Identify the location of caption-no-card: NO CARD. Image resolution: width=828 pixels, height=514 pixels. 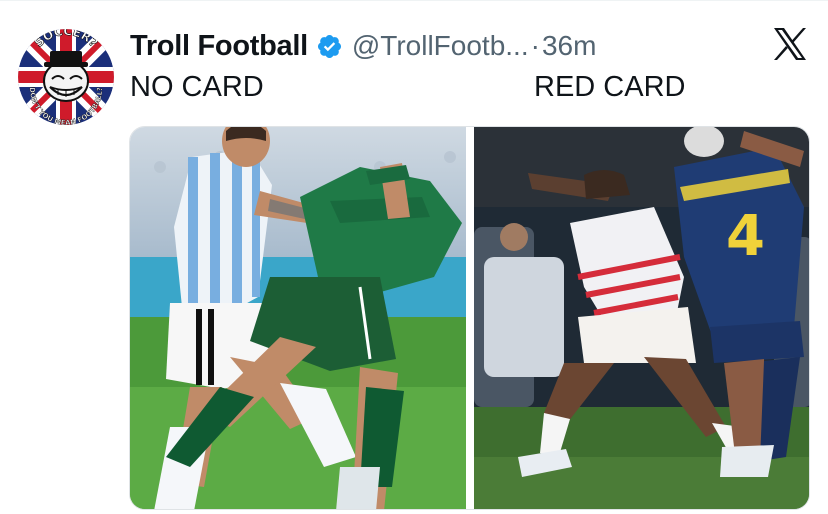
(197, 87).